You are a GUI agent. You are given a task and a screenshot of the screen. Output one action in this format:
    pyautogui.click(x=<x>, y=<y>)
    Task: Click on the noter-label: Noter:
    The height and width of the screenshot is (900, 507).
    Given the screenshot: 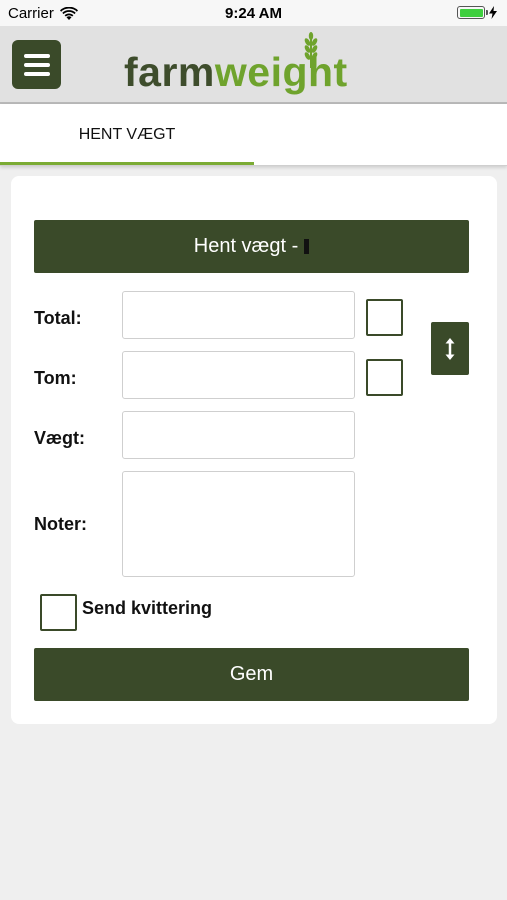 What is the action you would take?
    pyautogui.click(x=60, y=524)
    